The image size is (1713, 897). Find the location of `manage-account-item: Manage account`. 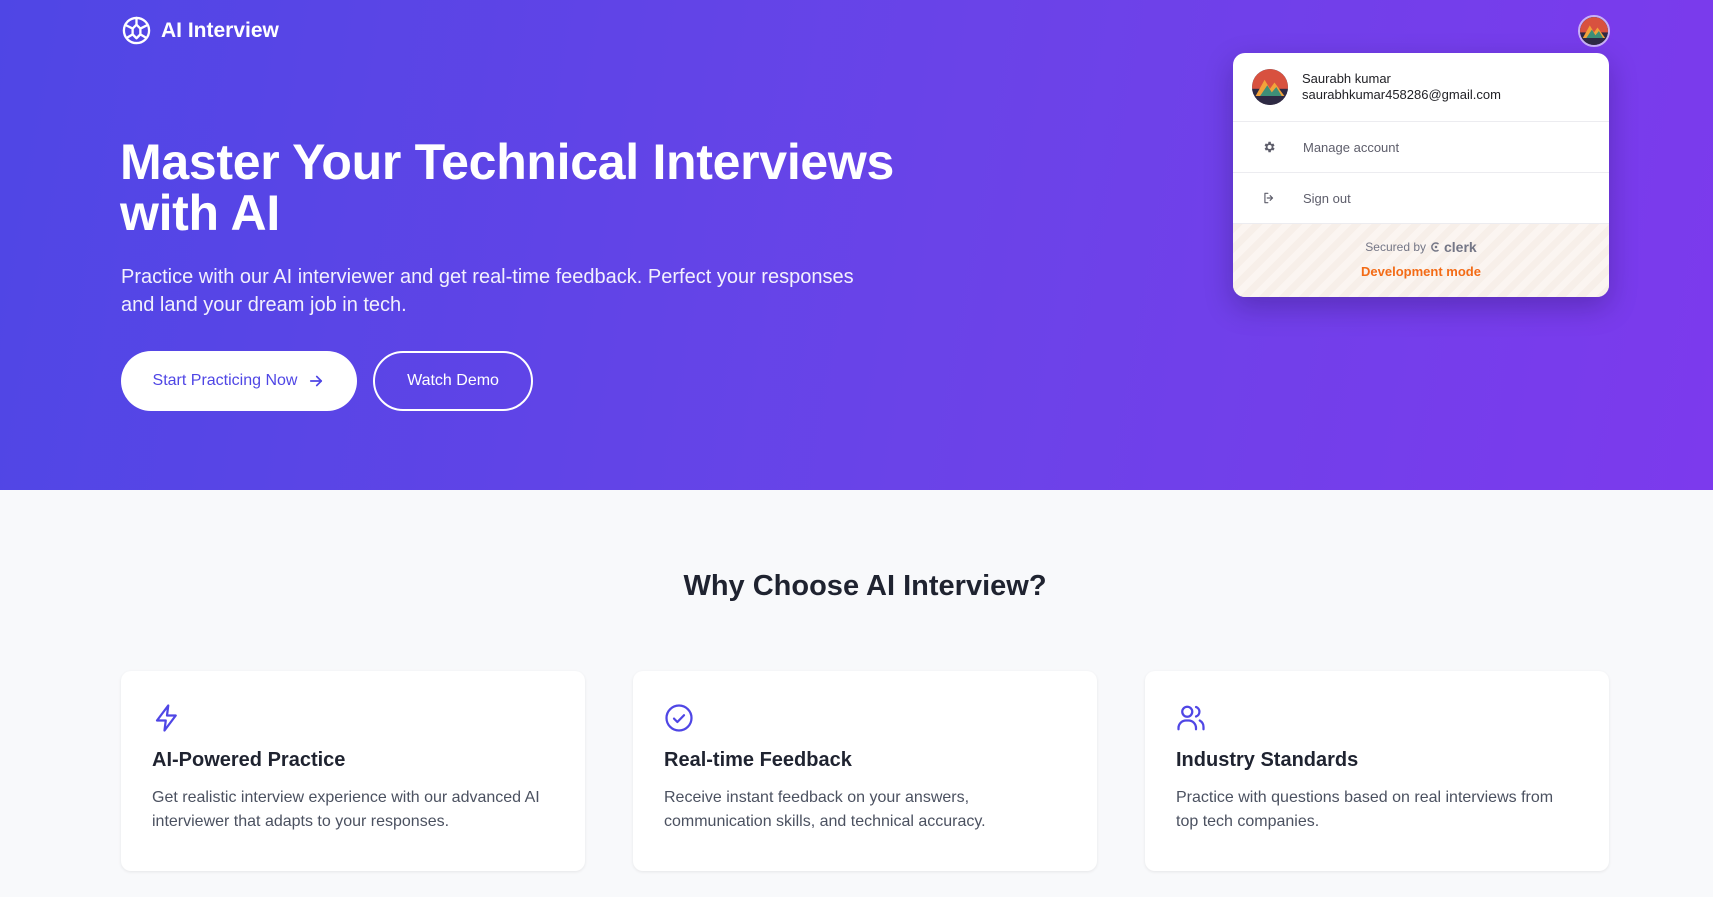

manage-account-item: Manage account is located at coordinates (1421, 147).